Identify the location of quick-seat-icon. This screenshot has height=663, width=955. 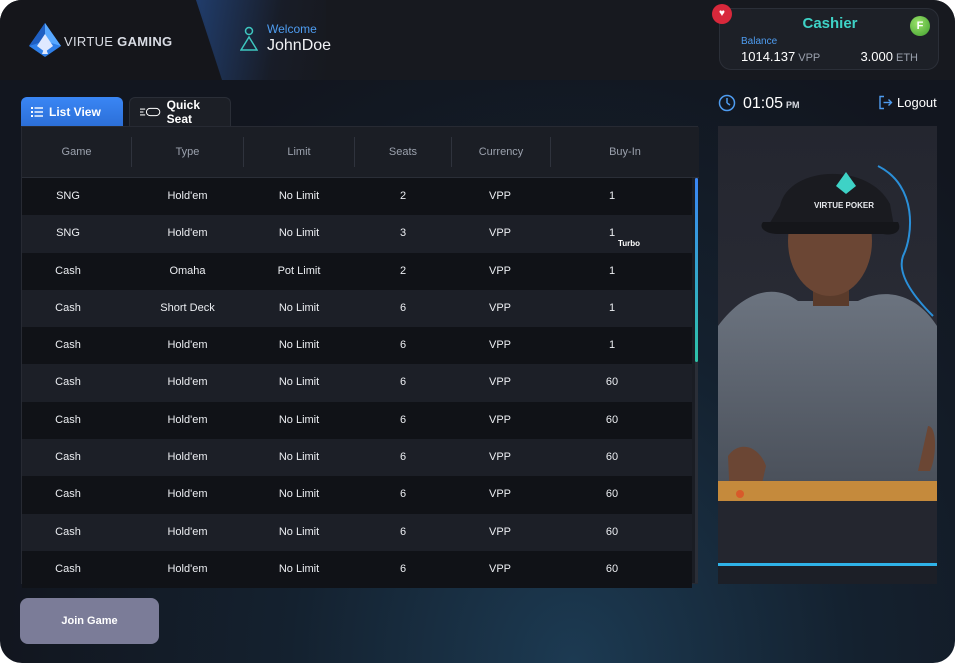
(150, 112).